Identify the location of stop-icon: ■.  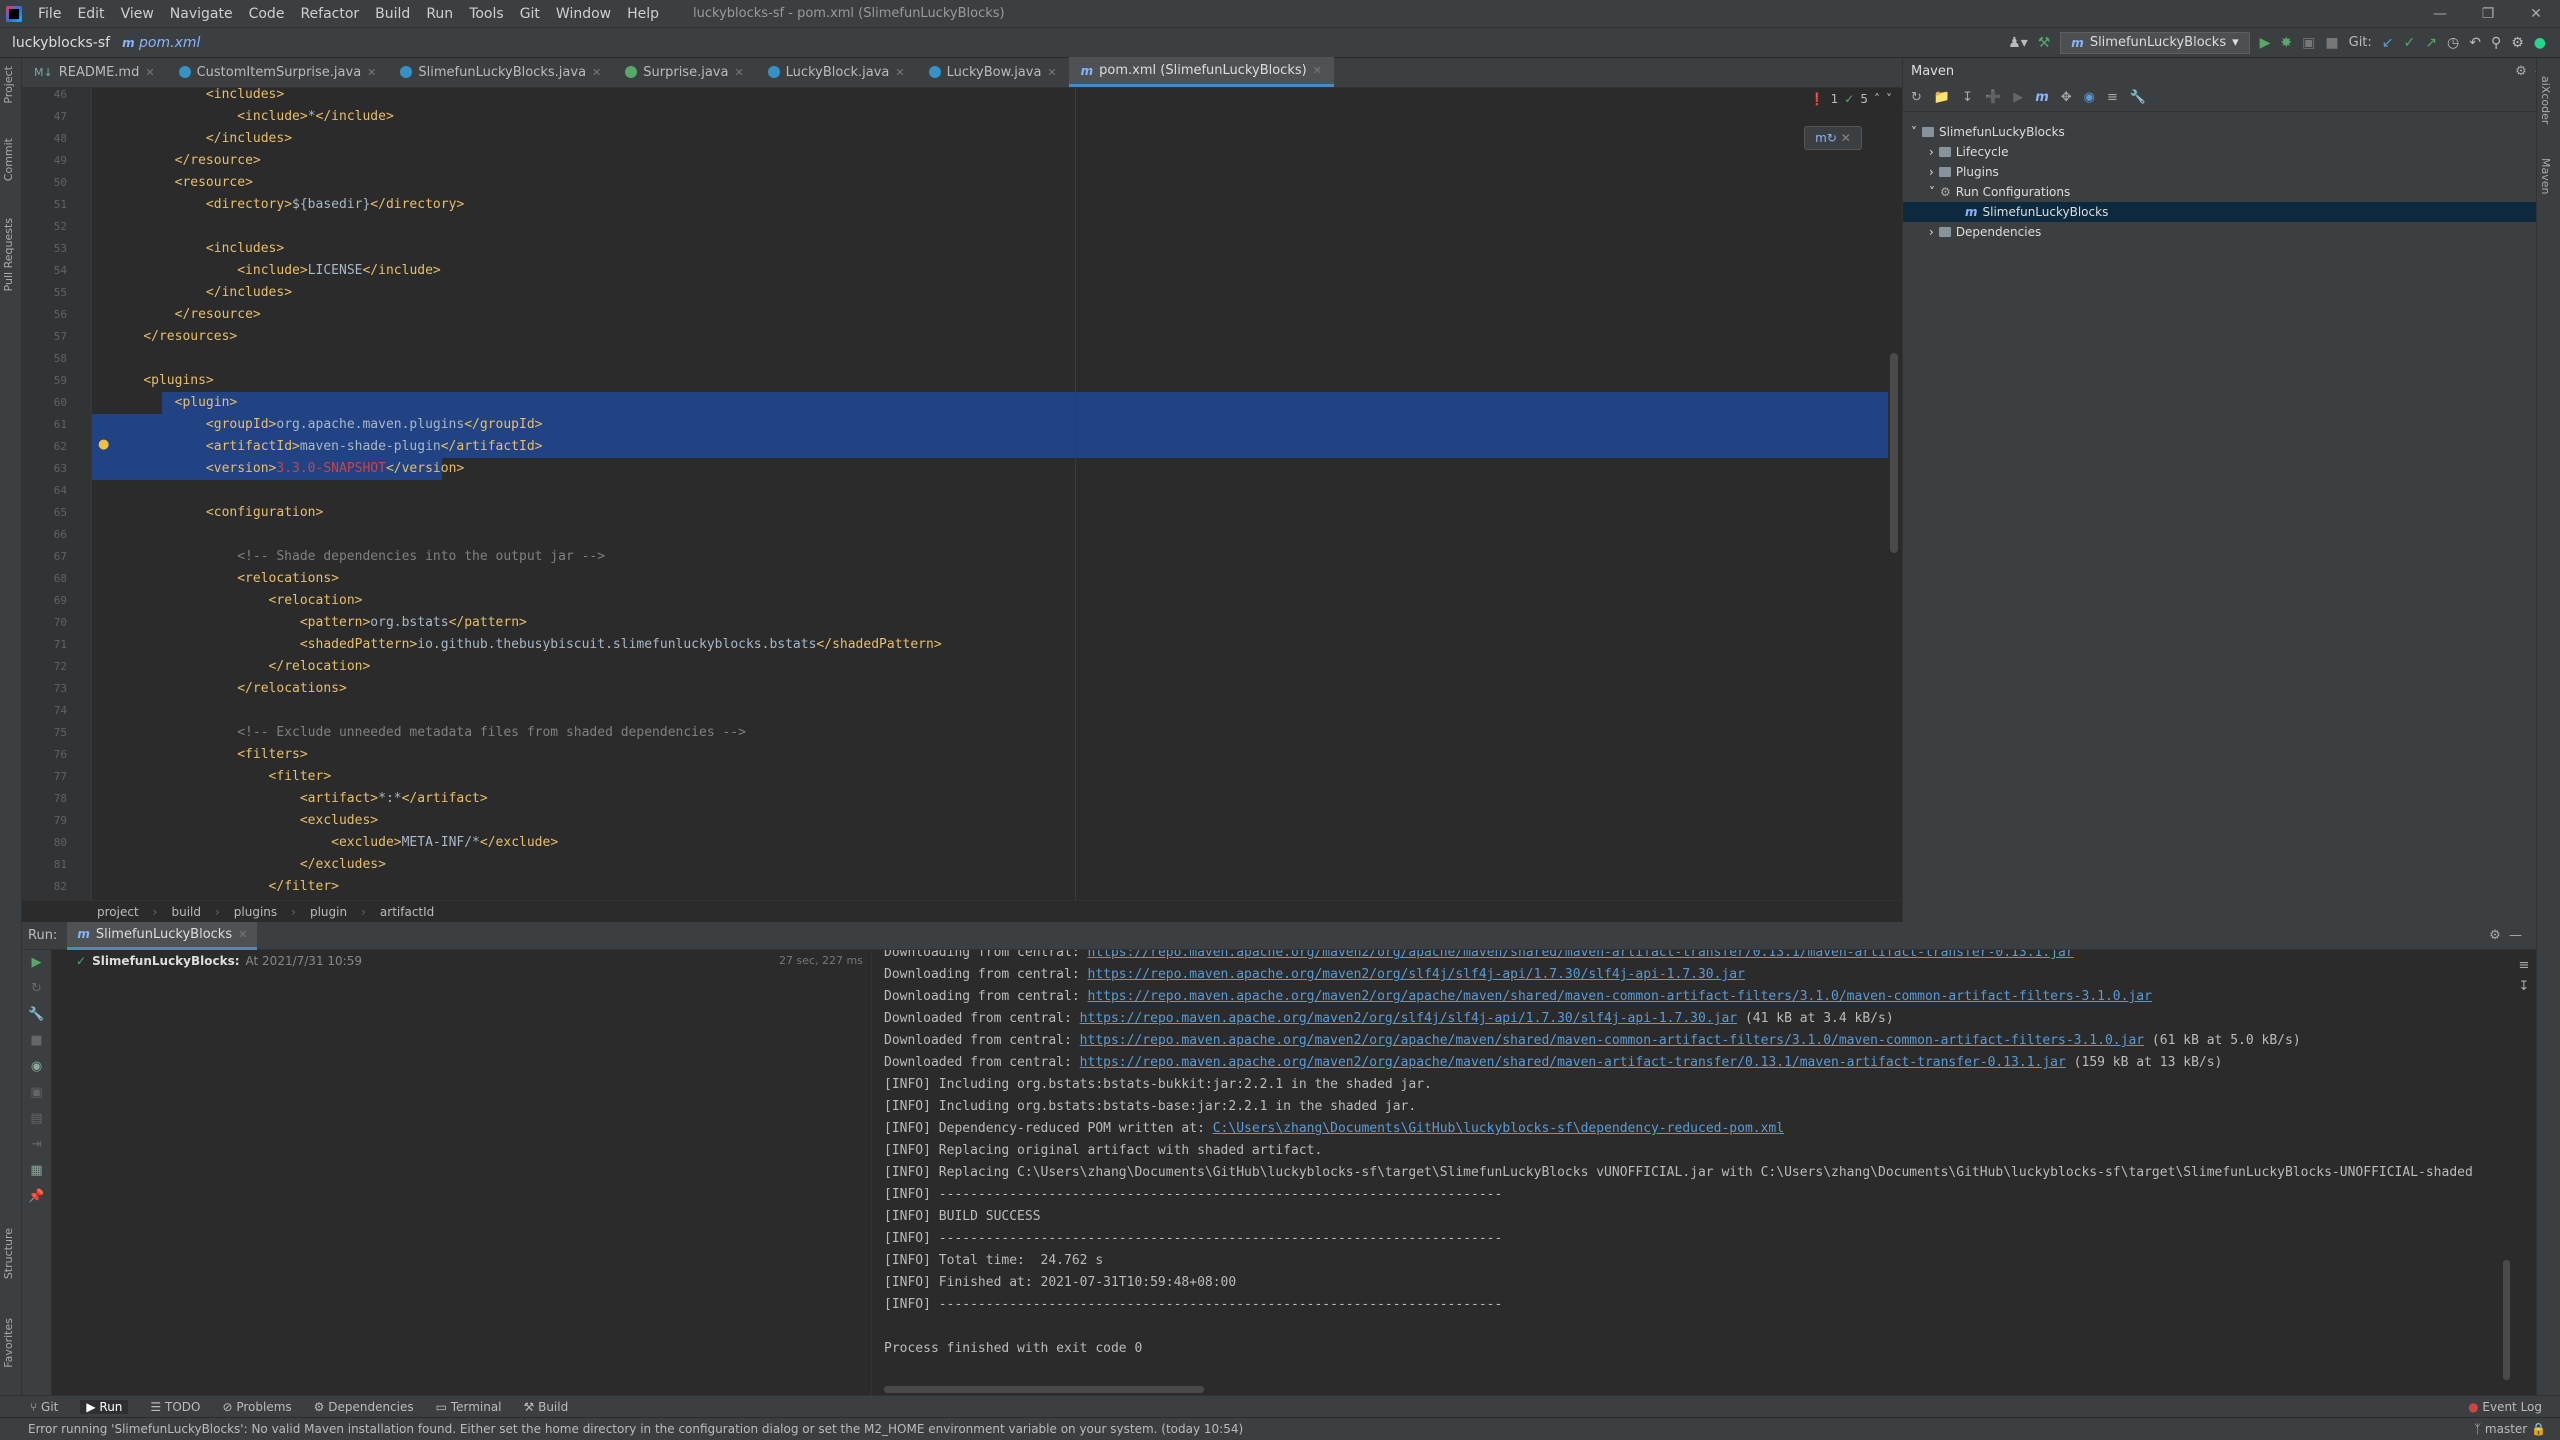
(36, 1041).